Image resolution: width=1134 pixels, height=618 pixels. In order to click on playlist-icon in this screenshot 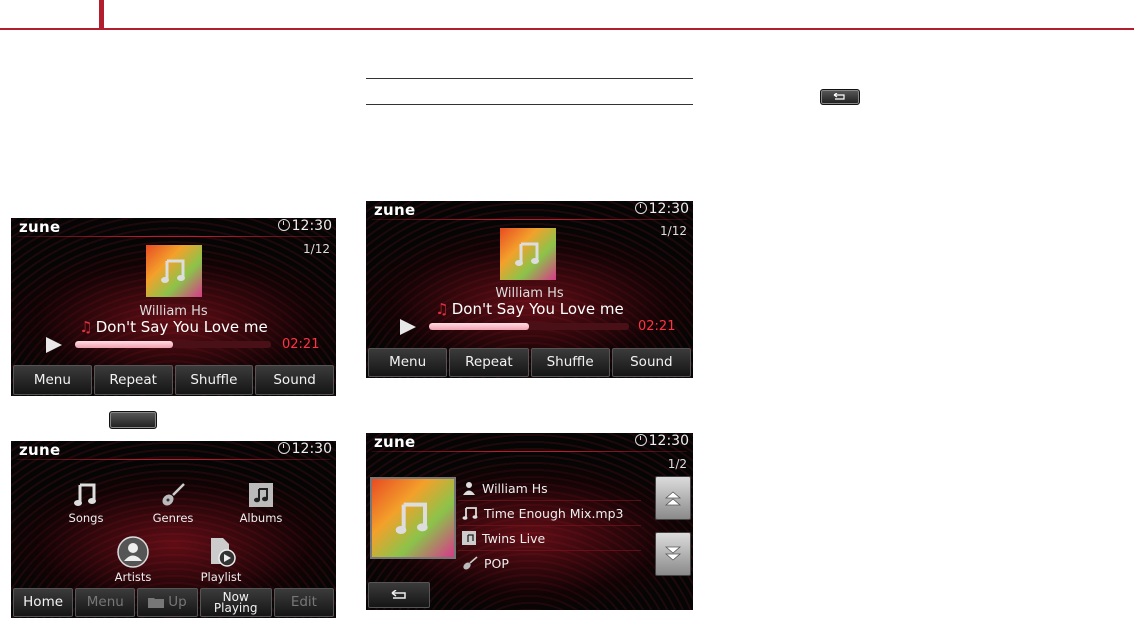, I will do `click(223, 552)`.